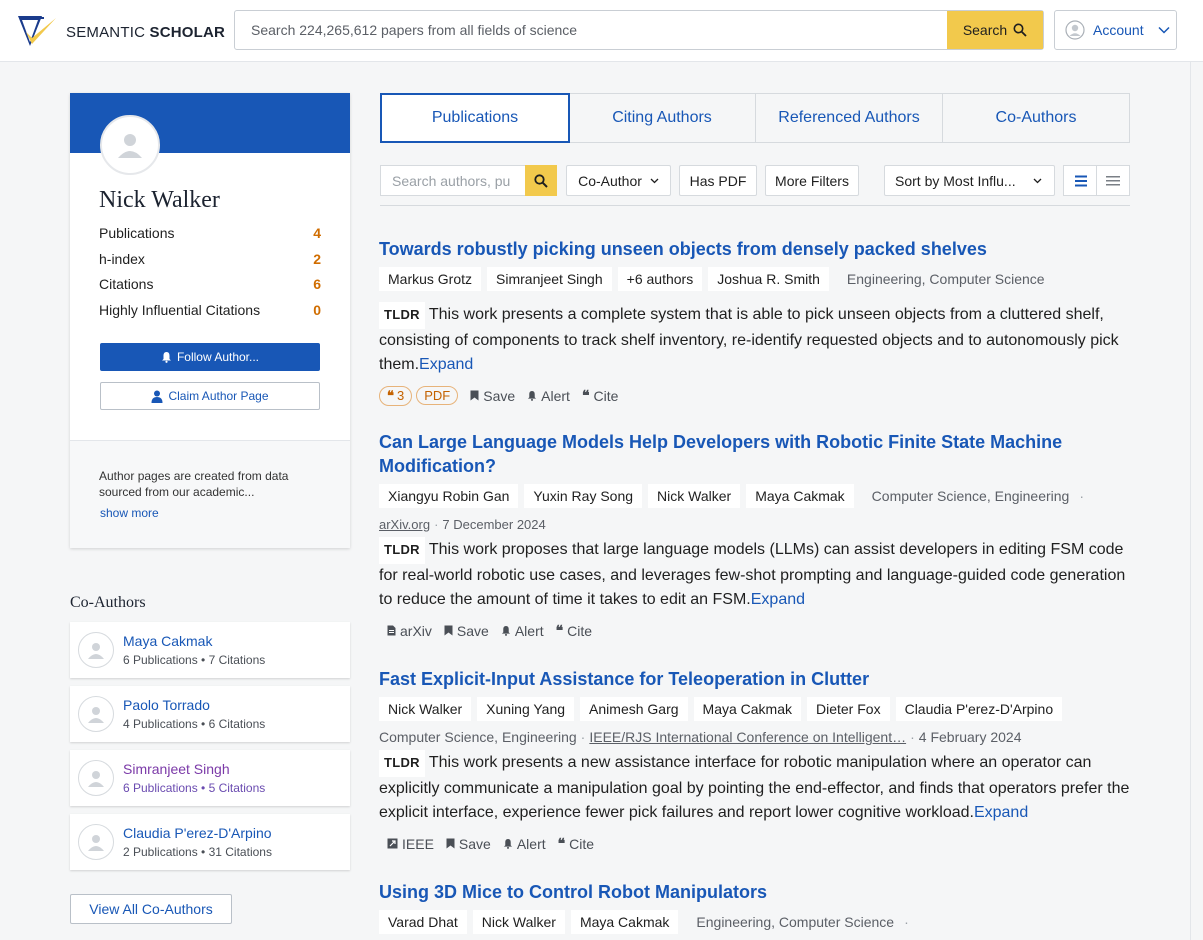 The width and height of the screenshot is (1203, 940). I want to click on venue-link: arXiv.org, so click(404, 524).